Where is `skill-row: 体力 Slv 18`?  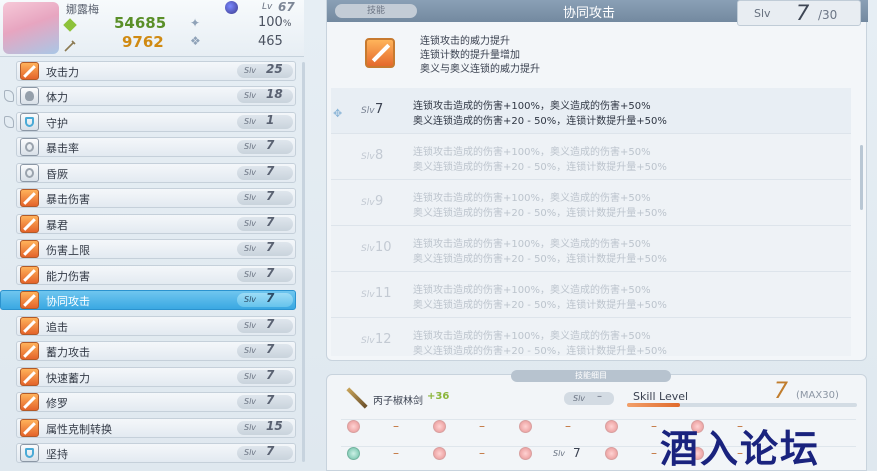
skill-row: 体力 Slv 18 is located at coordinates (150, 96).